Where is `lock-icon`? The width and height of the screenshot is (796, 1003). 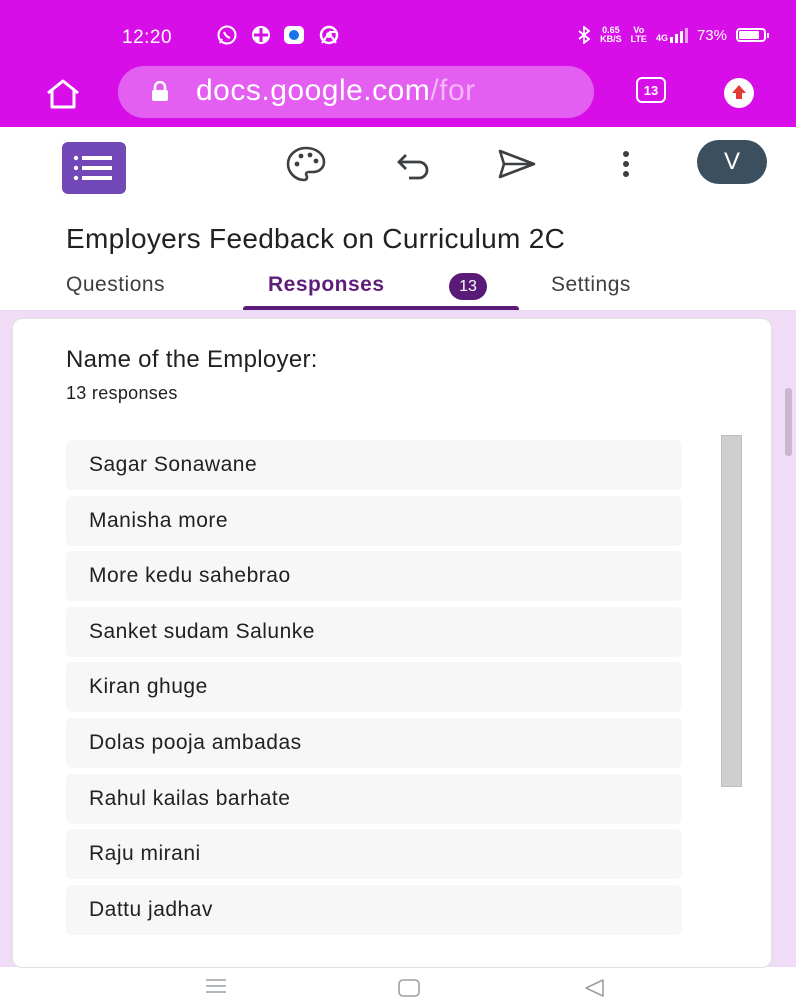
lock-icon is located at coordinates (160, 91).